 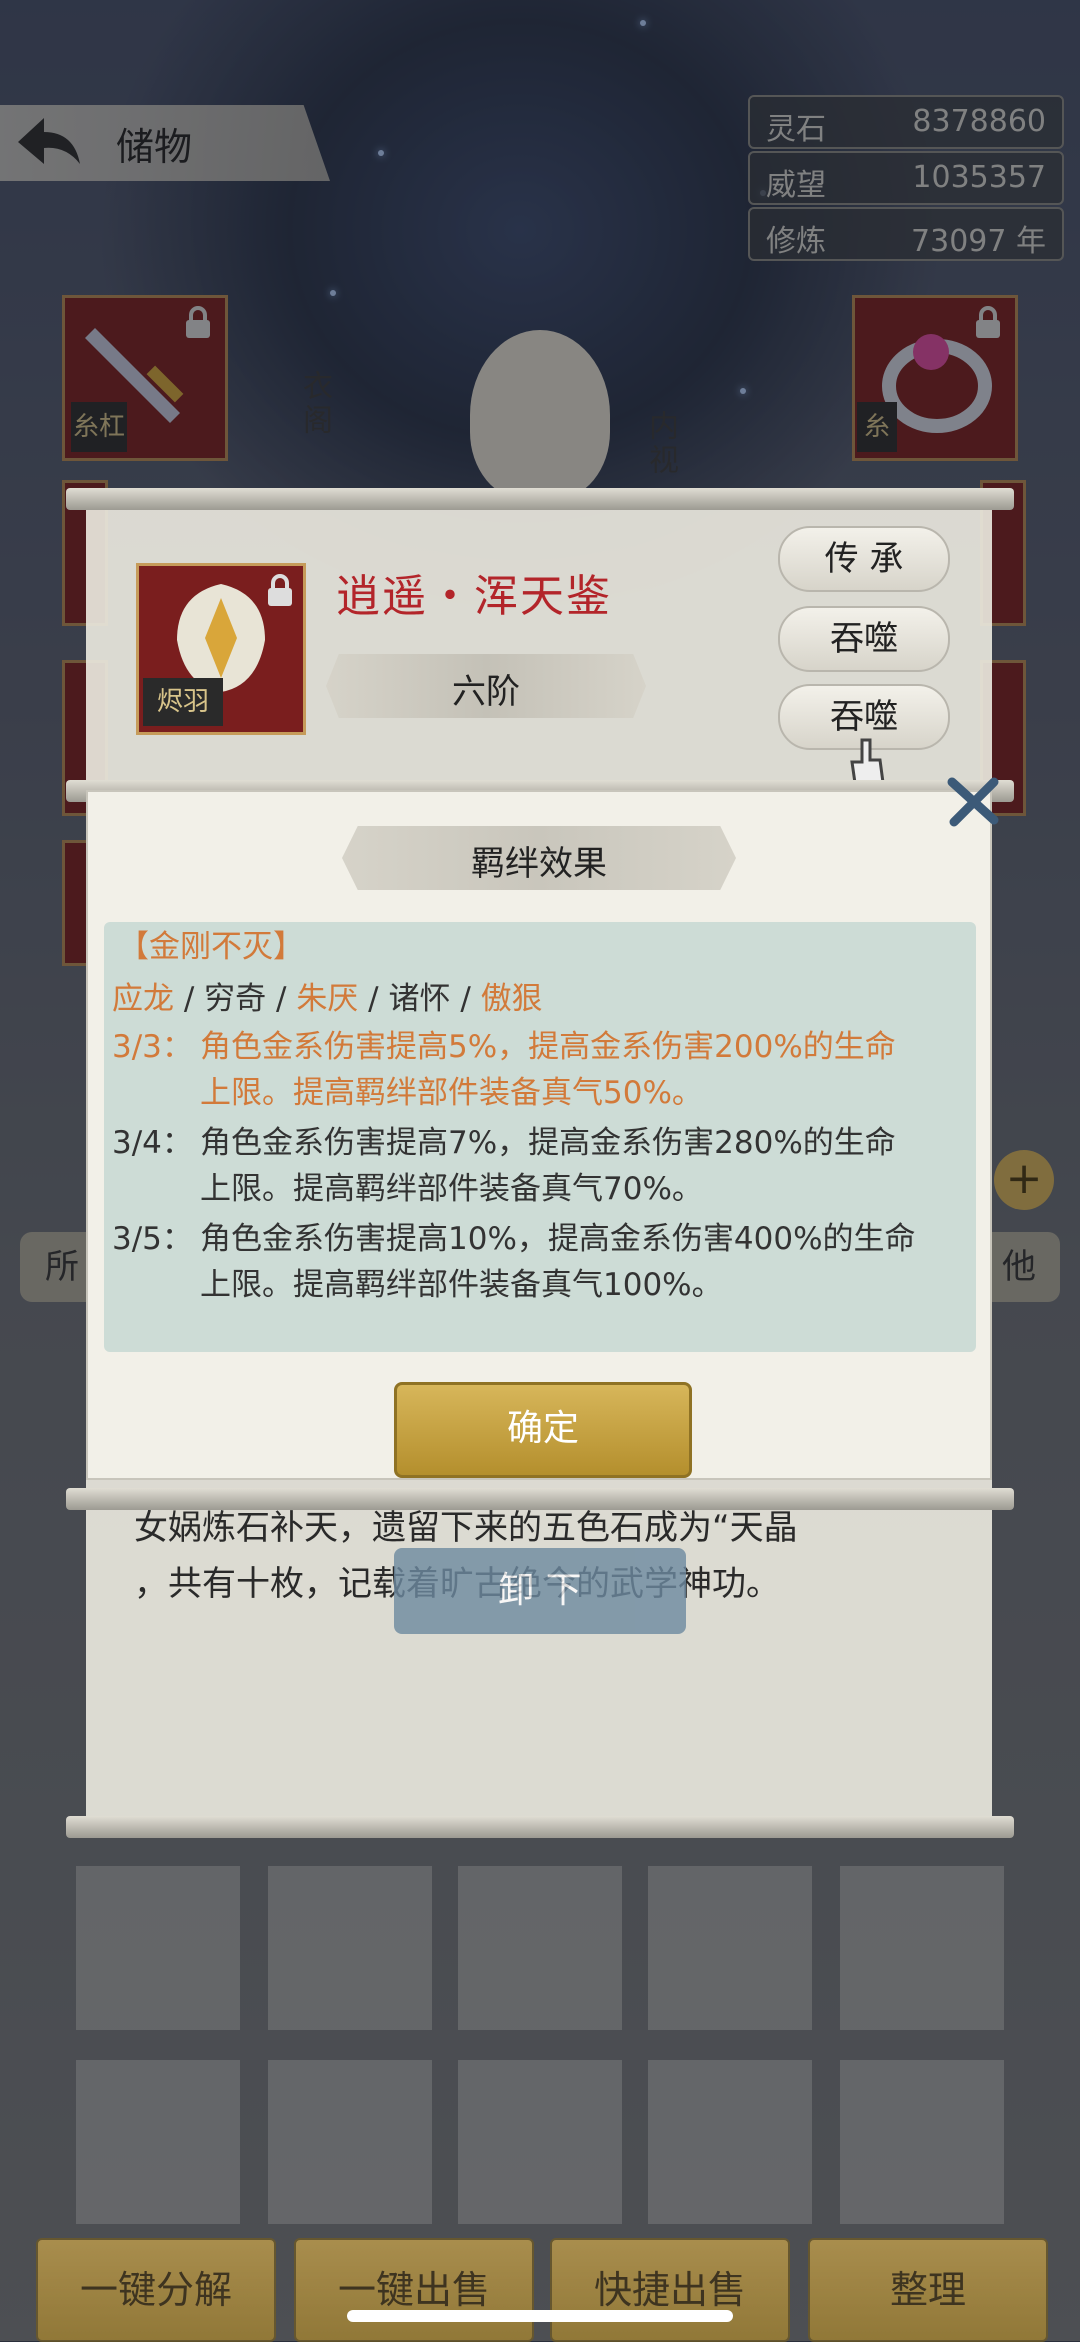 What do you see at coordinates (461, 1285) in the screenshot?
I see `effect-text: 上限。提高羁绊部件装备真气100%。` at bounding box center [461, 1285].